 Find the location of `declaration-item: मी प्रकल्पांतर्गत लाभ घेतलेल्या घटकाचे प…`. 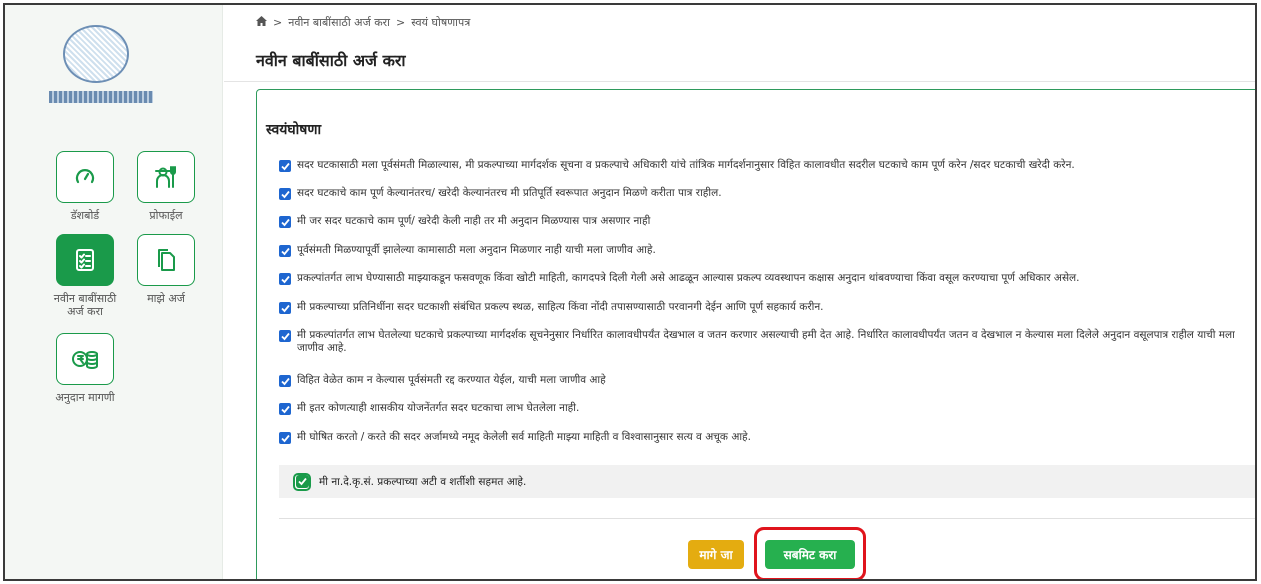

declaration-item: मी प्रकल्पांतर्गत लाभ घेतलेल्या घटकाचे प… is located at coordinates (767, 342).